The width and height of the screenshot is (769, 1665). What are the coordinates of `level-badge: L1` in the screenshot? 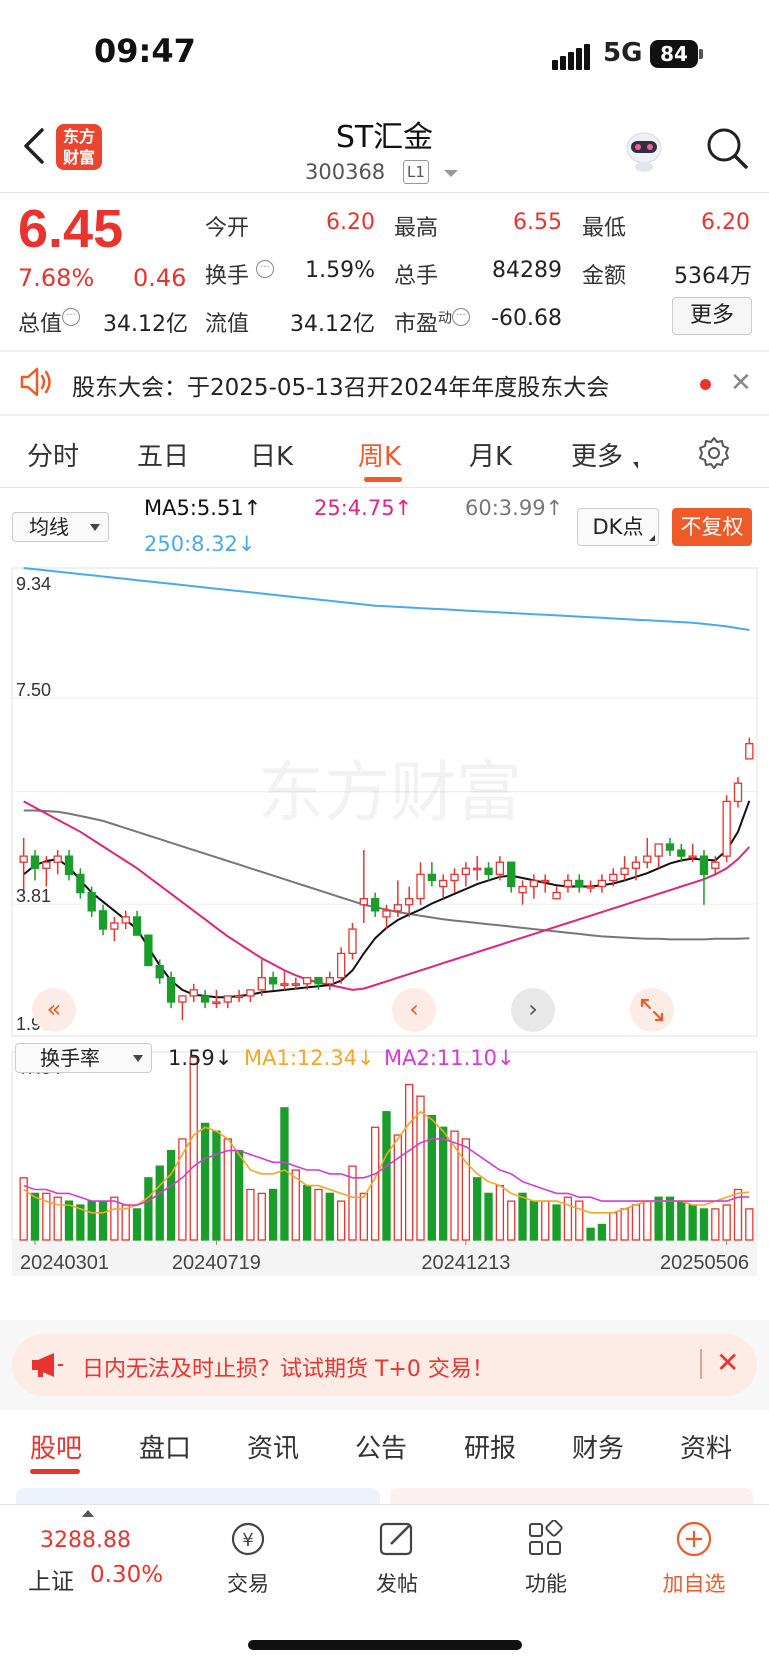 It's located at (416, 172).